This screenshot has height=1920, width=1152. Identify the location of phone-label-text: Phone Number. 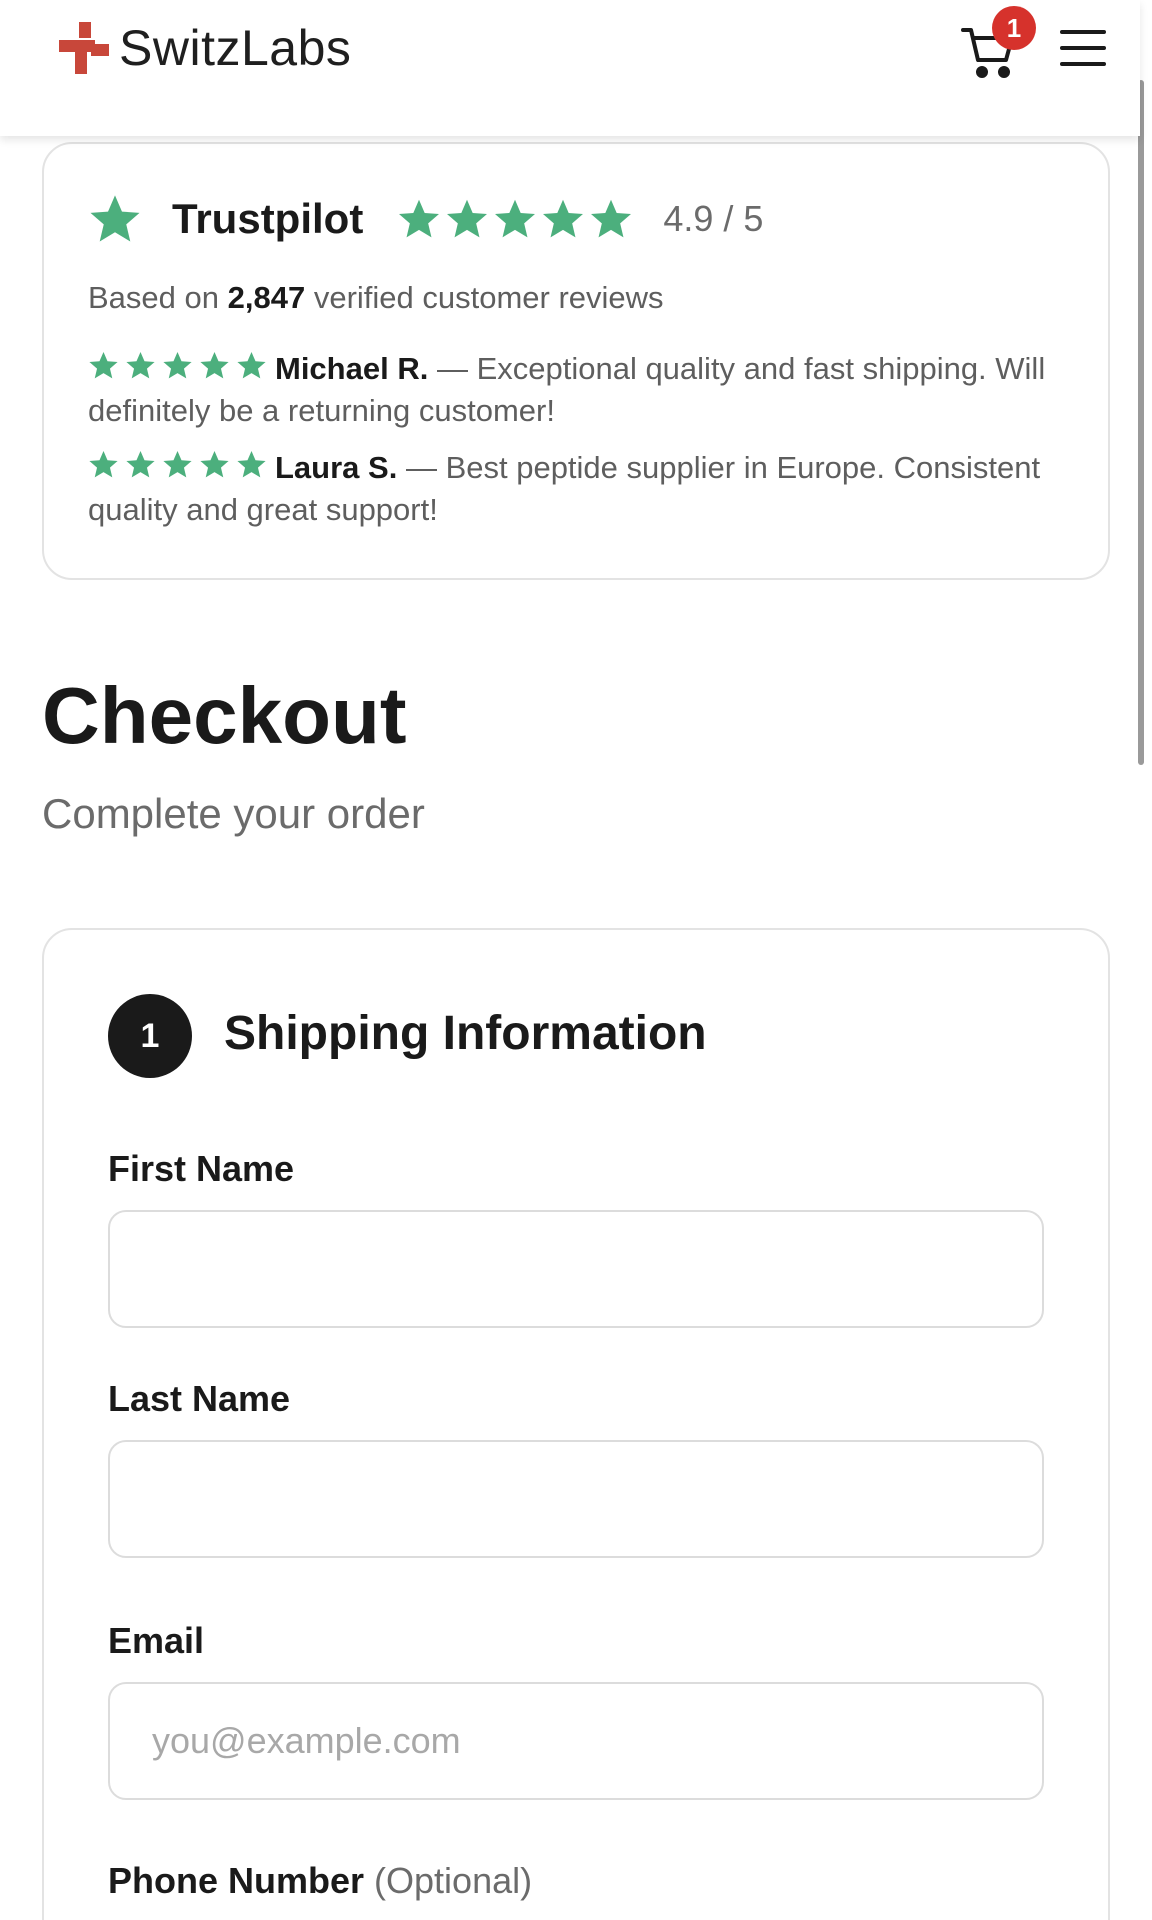
(236, 1880).